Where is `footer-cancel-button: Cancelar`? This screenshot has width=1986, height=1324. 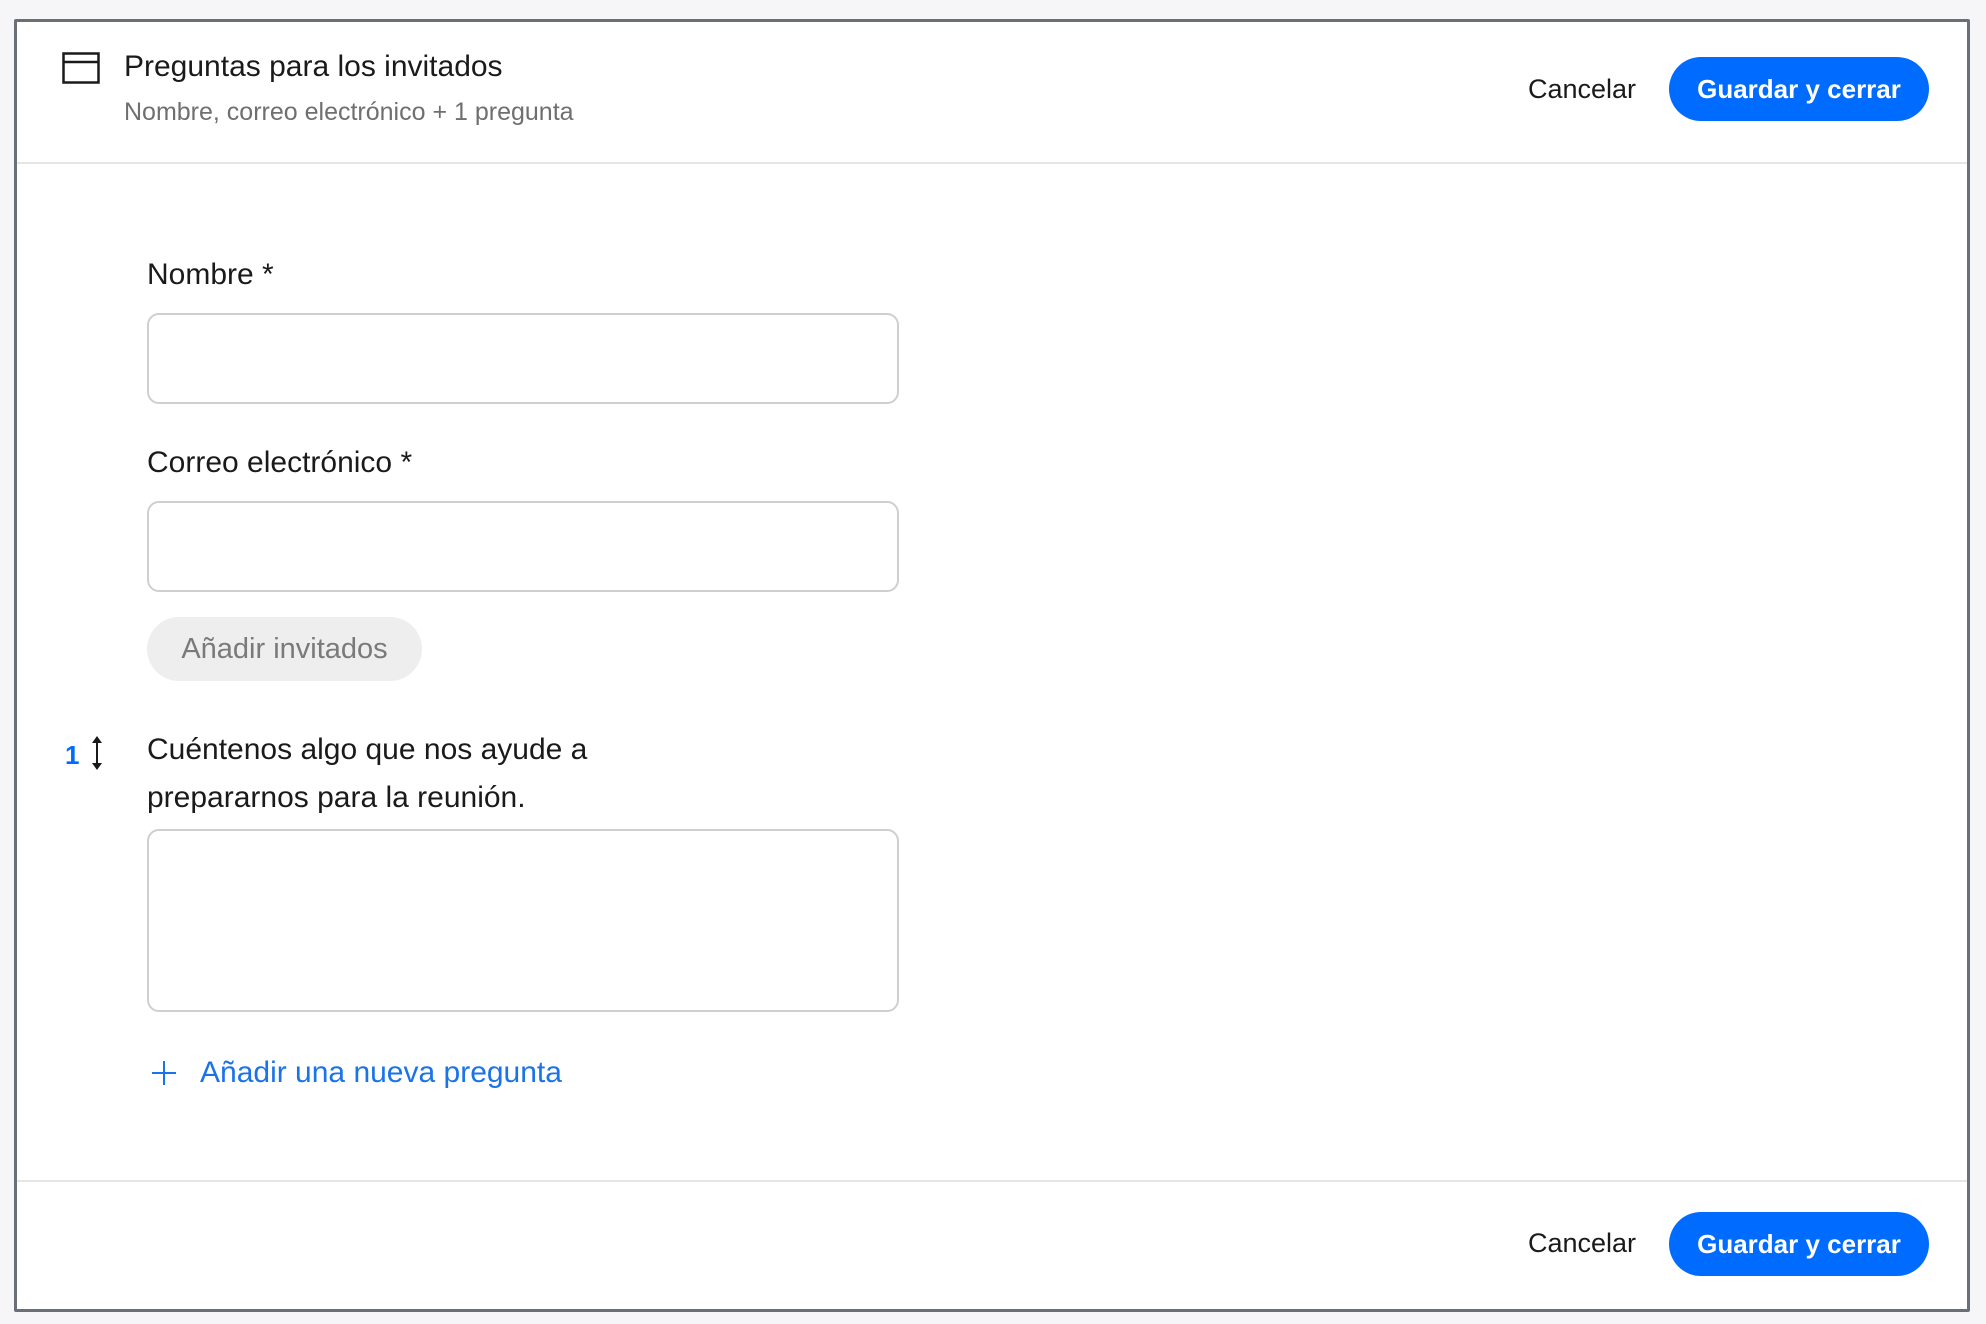 footer-cancel-button: Cancelar is located at coordinates (1582, 1243).